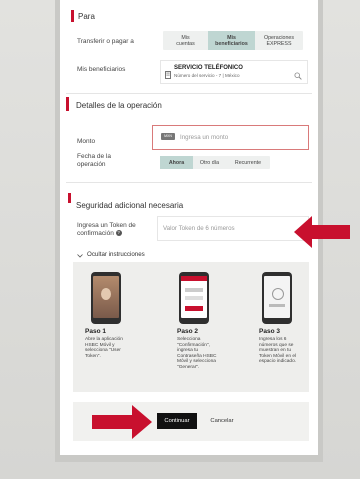 Image resolution: width=360 pixels, height=479 pixels. Describe the element at coordinates (80, 255) in the screenshot. I see `chevron-down-icon` at that location.